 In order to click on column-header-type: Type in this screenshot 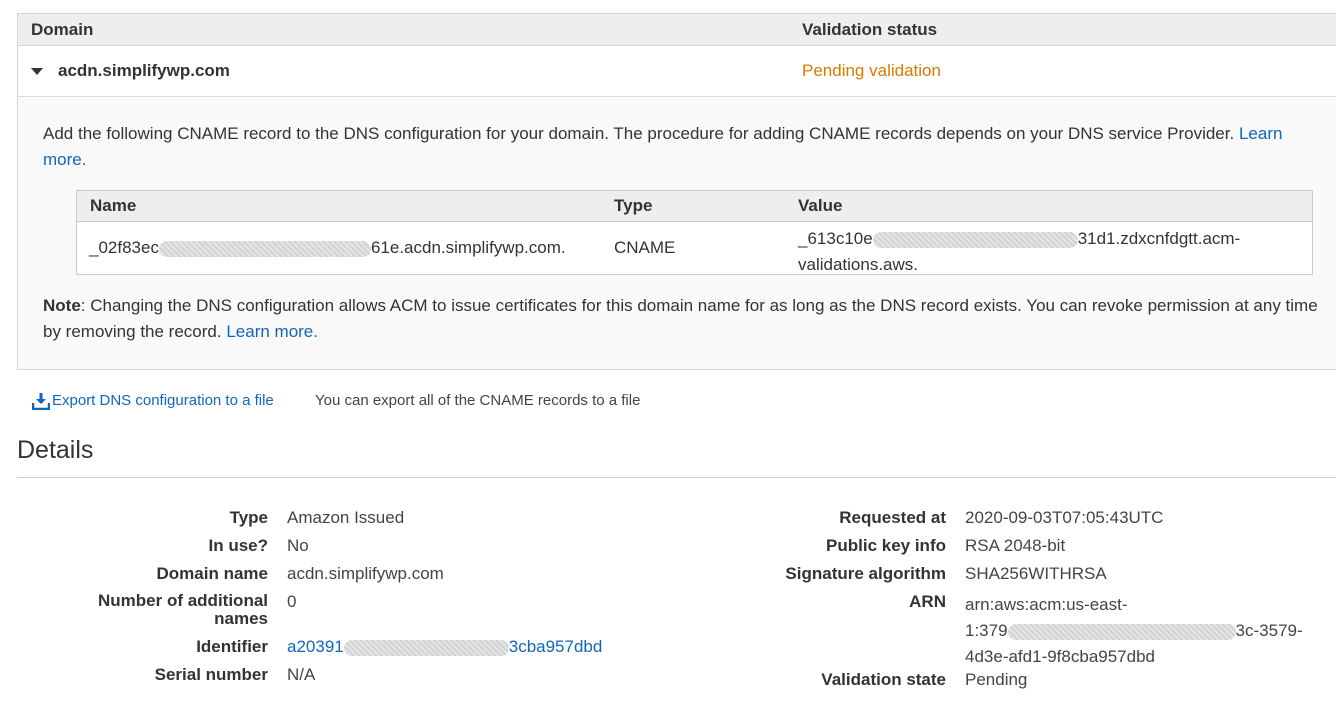, I will do `click(633, 205)`.